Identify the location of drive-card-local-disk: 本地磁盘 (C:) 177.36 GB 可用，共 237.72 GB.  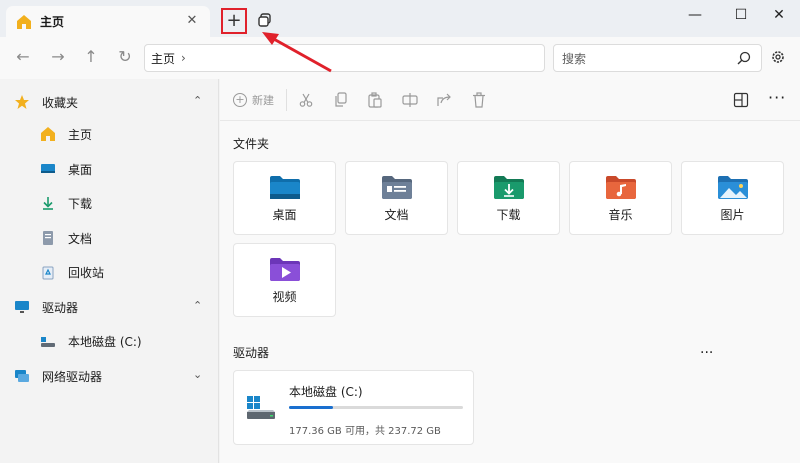
(353, 407).